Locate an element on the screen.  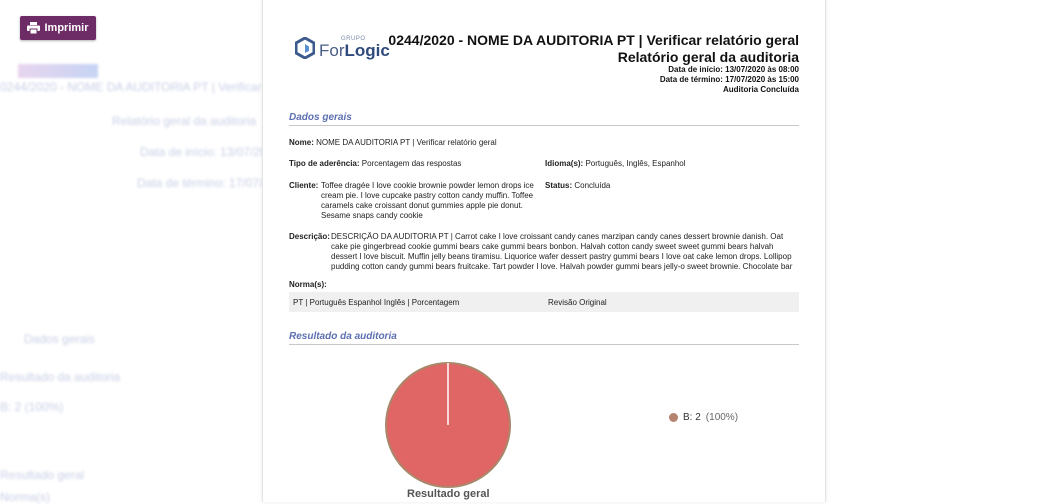
print-button-label: Imprimir is located at coordinates (66, 28).